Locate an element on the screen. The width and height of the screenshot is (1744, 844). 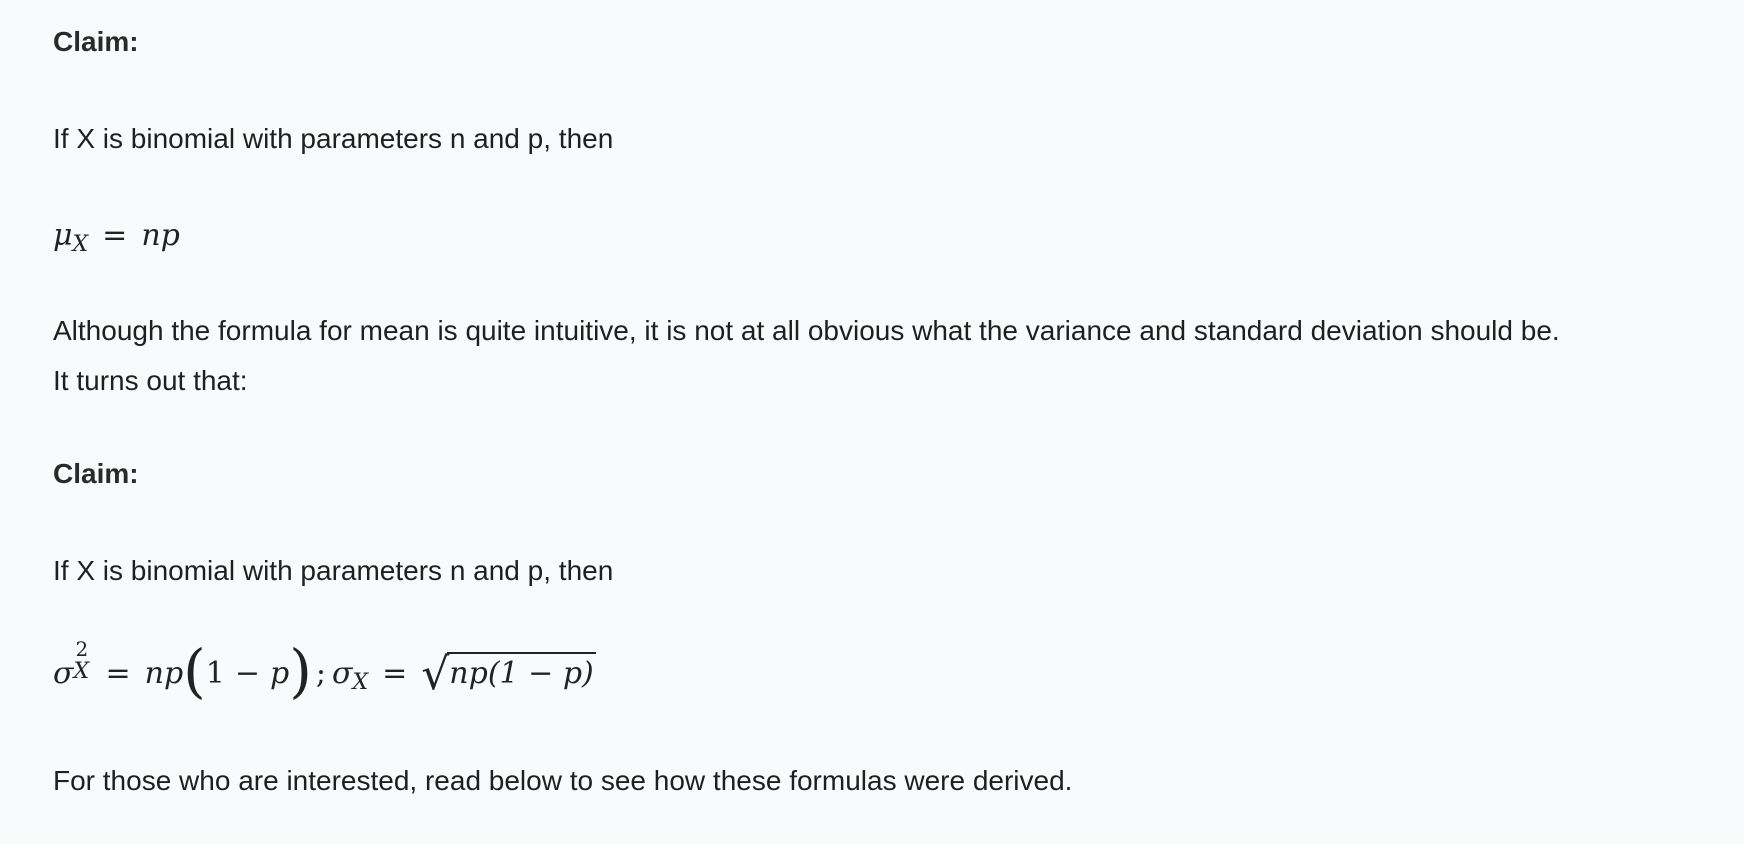
one-term: 1 is located at coordinates (215, 673).